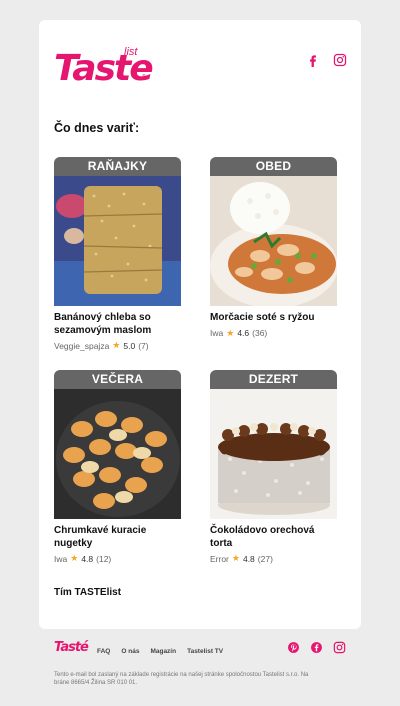 This screenshot has height=706, width=400. I want to click on footer-link-about: O nás, so click(130, 651).